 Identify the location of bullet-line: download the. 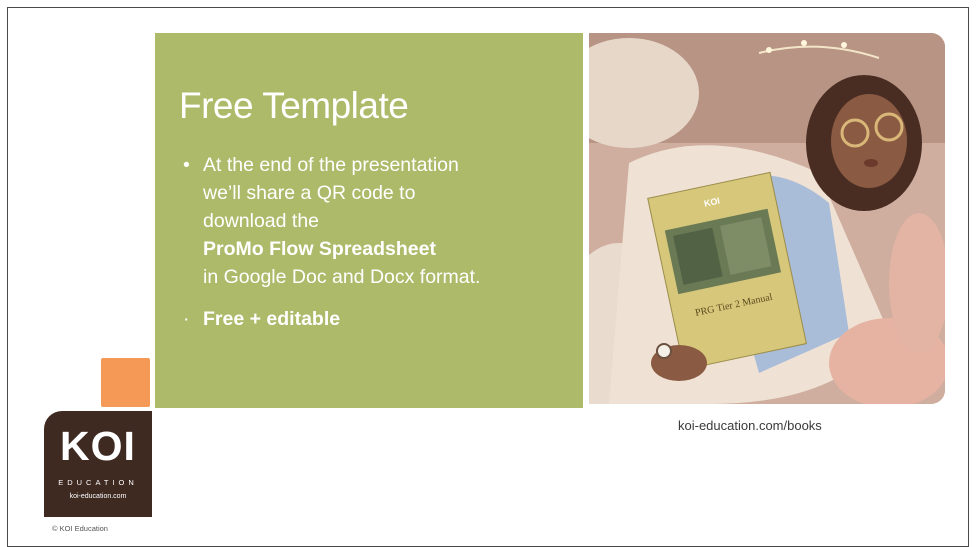
(261, 221).